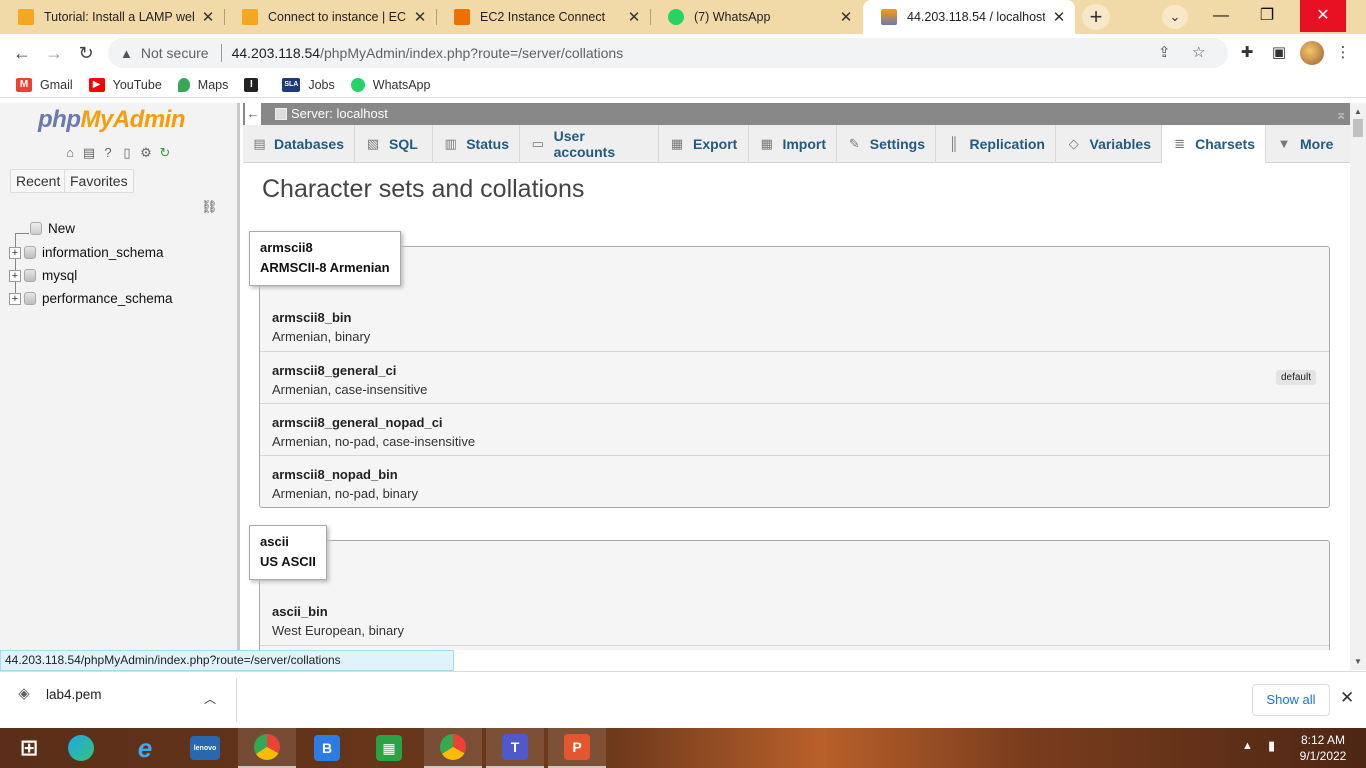 The height and width of the screenshot is (768, 1366). What do you see at coordinates (165, 153) in the screenshot?
I see `reload-nav-icon: ↻` at bounding box center [165, 153].